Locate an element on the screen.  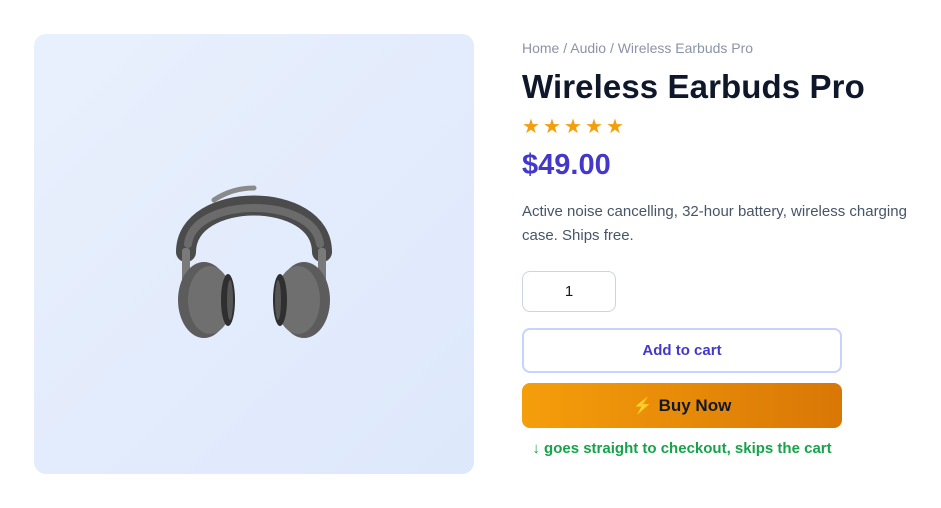
headphones-icon is located at coordinates (254, 261).